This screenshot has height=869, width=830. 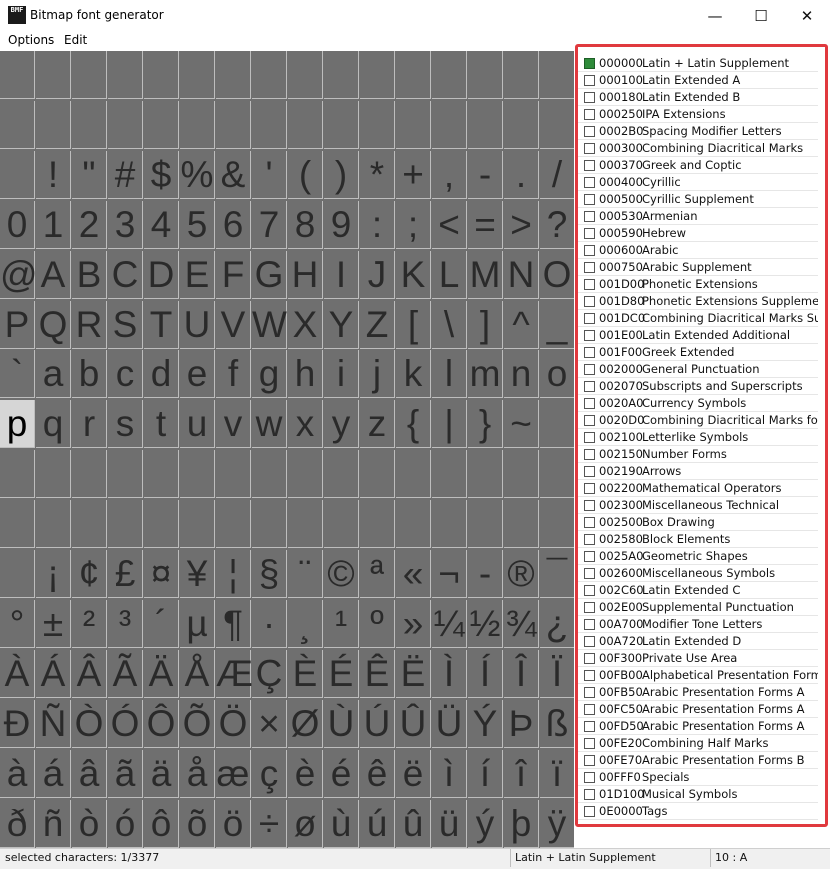 I want to click on menu-edit: Edit, so click(x=75, y=40).